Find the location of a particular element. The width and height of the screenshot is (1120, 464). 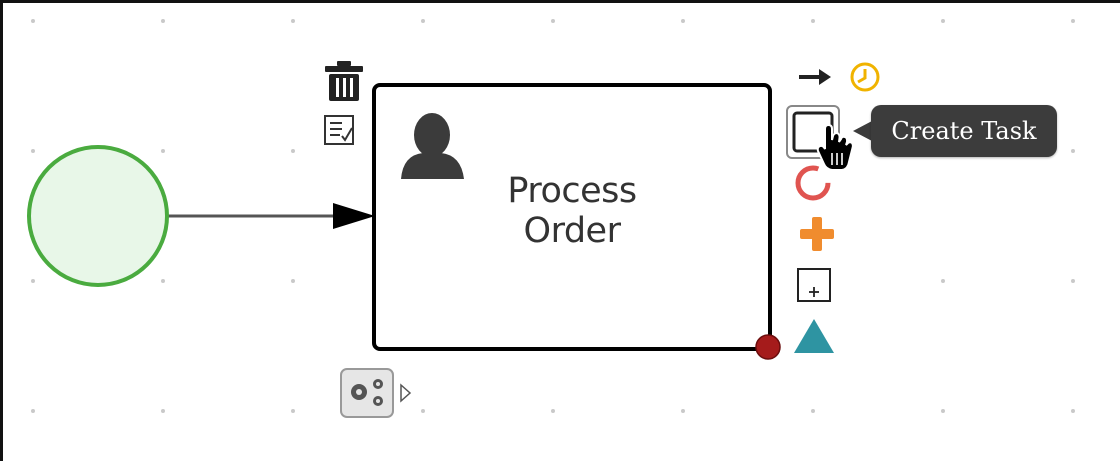

tooltip-text: Create Task is located at coordinates (964, 131).